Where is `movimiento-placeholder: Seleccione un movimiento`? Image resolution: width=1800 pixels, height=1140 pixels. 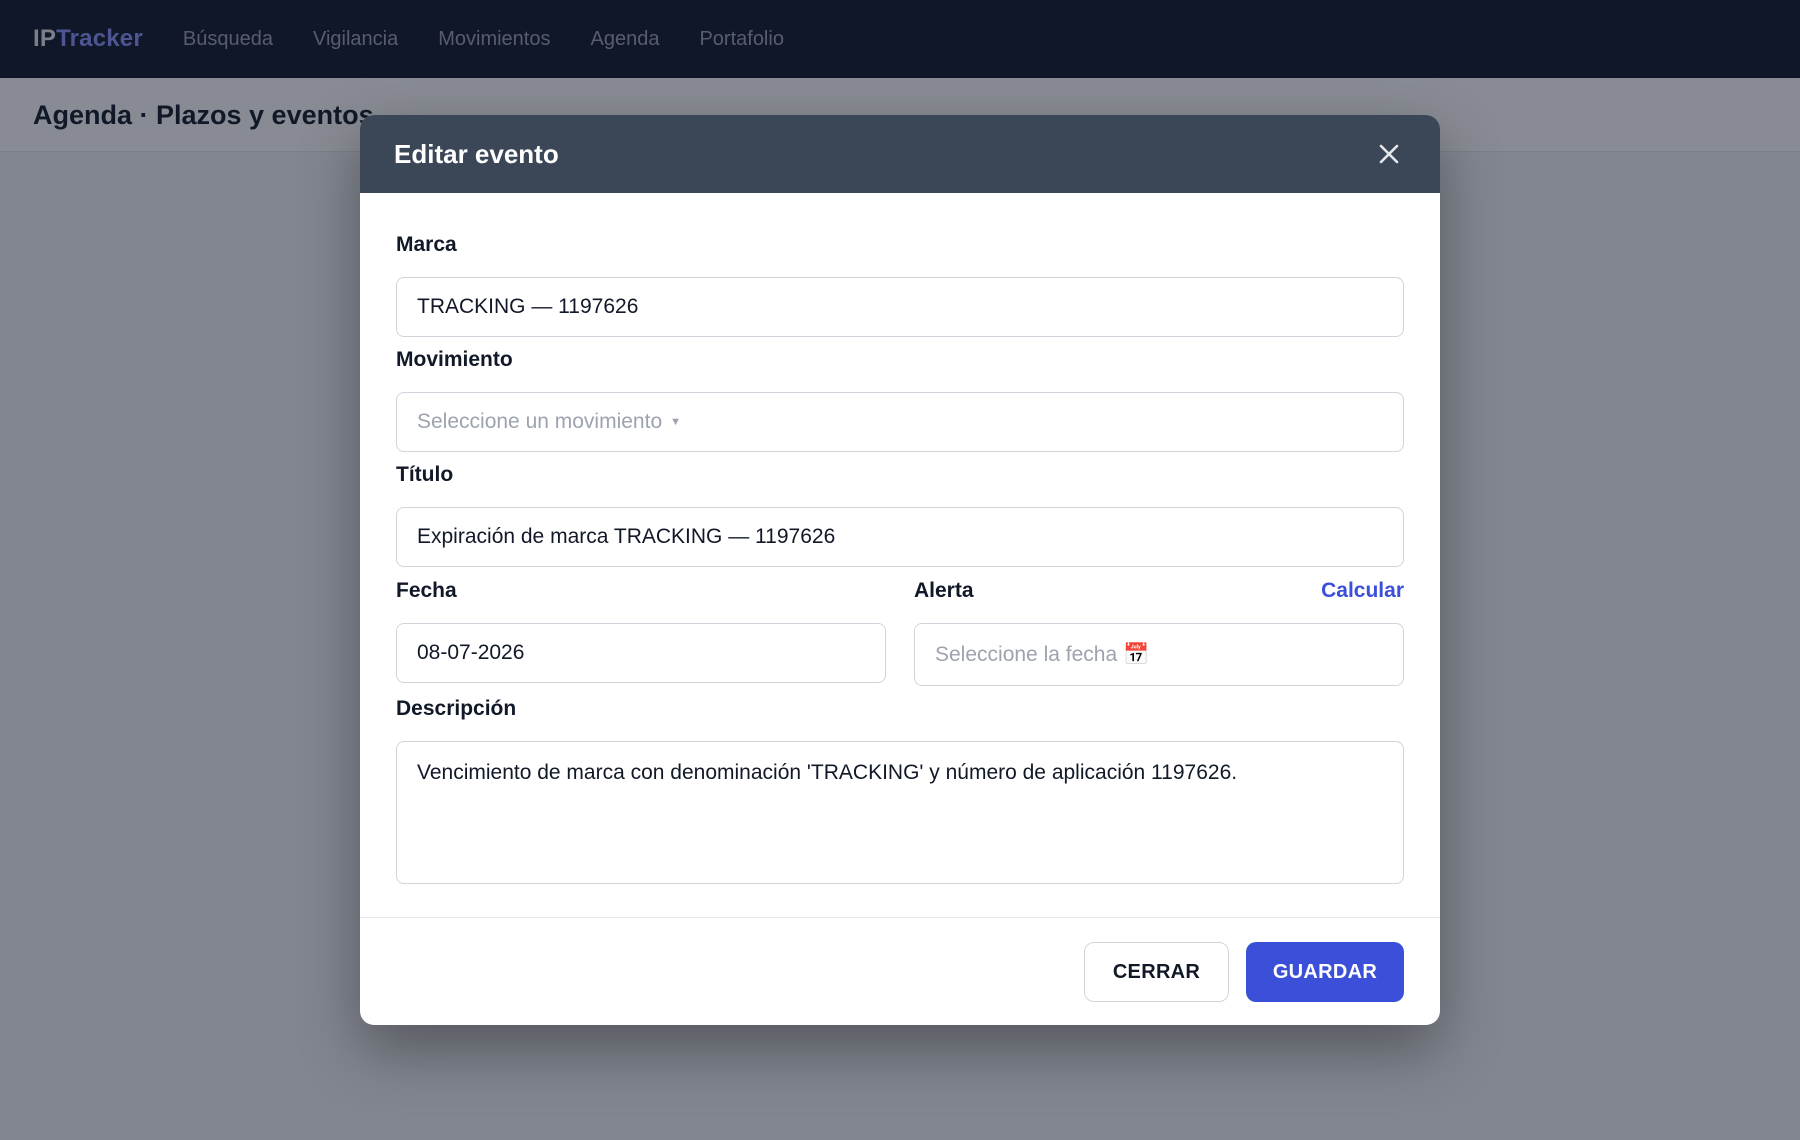 movimiento-placeholder: Seleccione un movimiento is located at coordinates (540, 421).